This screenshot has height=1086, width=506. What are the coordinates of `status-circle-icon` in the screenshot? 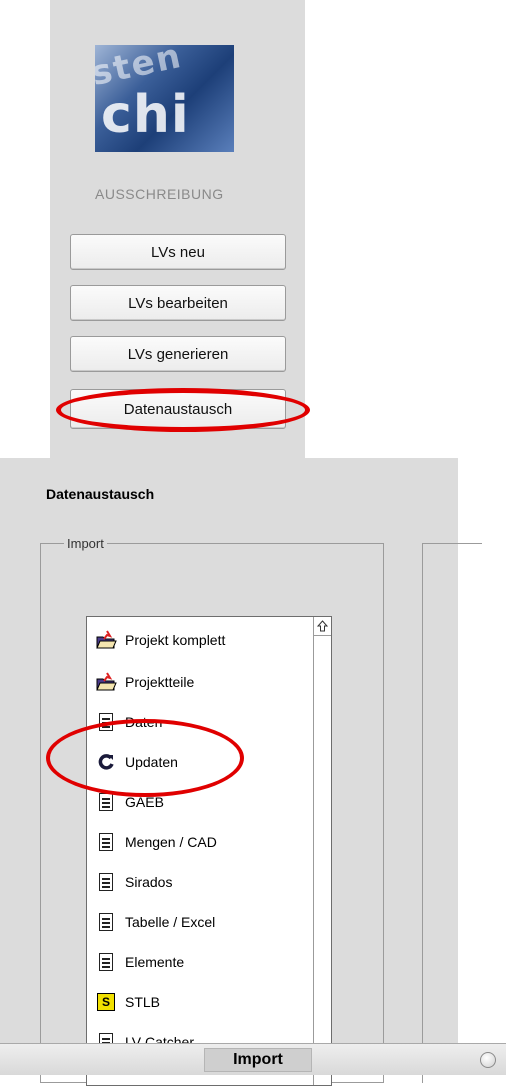 It's located at (488, 1060).